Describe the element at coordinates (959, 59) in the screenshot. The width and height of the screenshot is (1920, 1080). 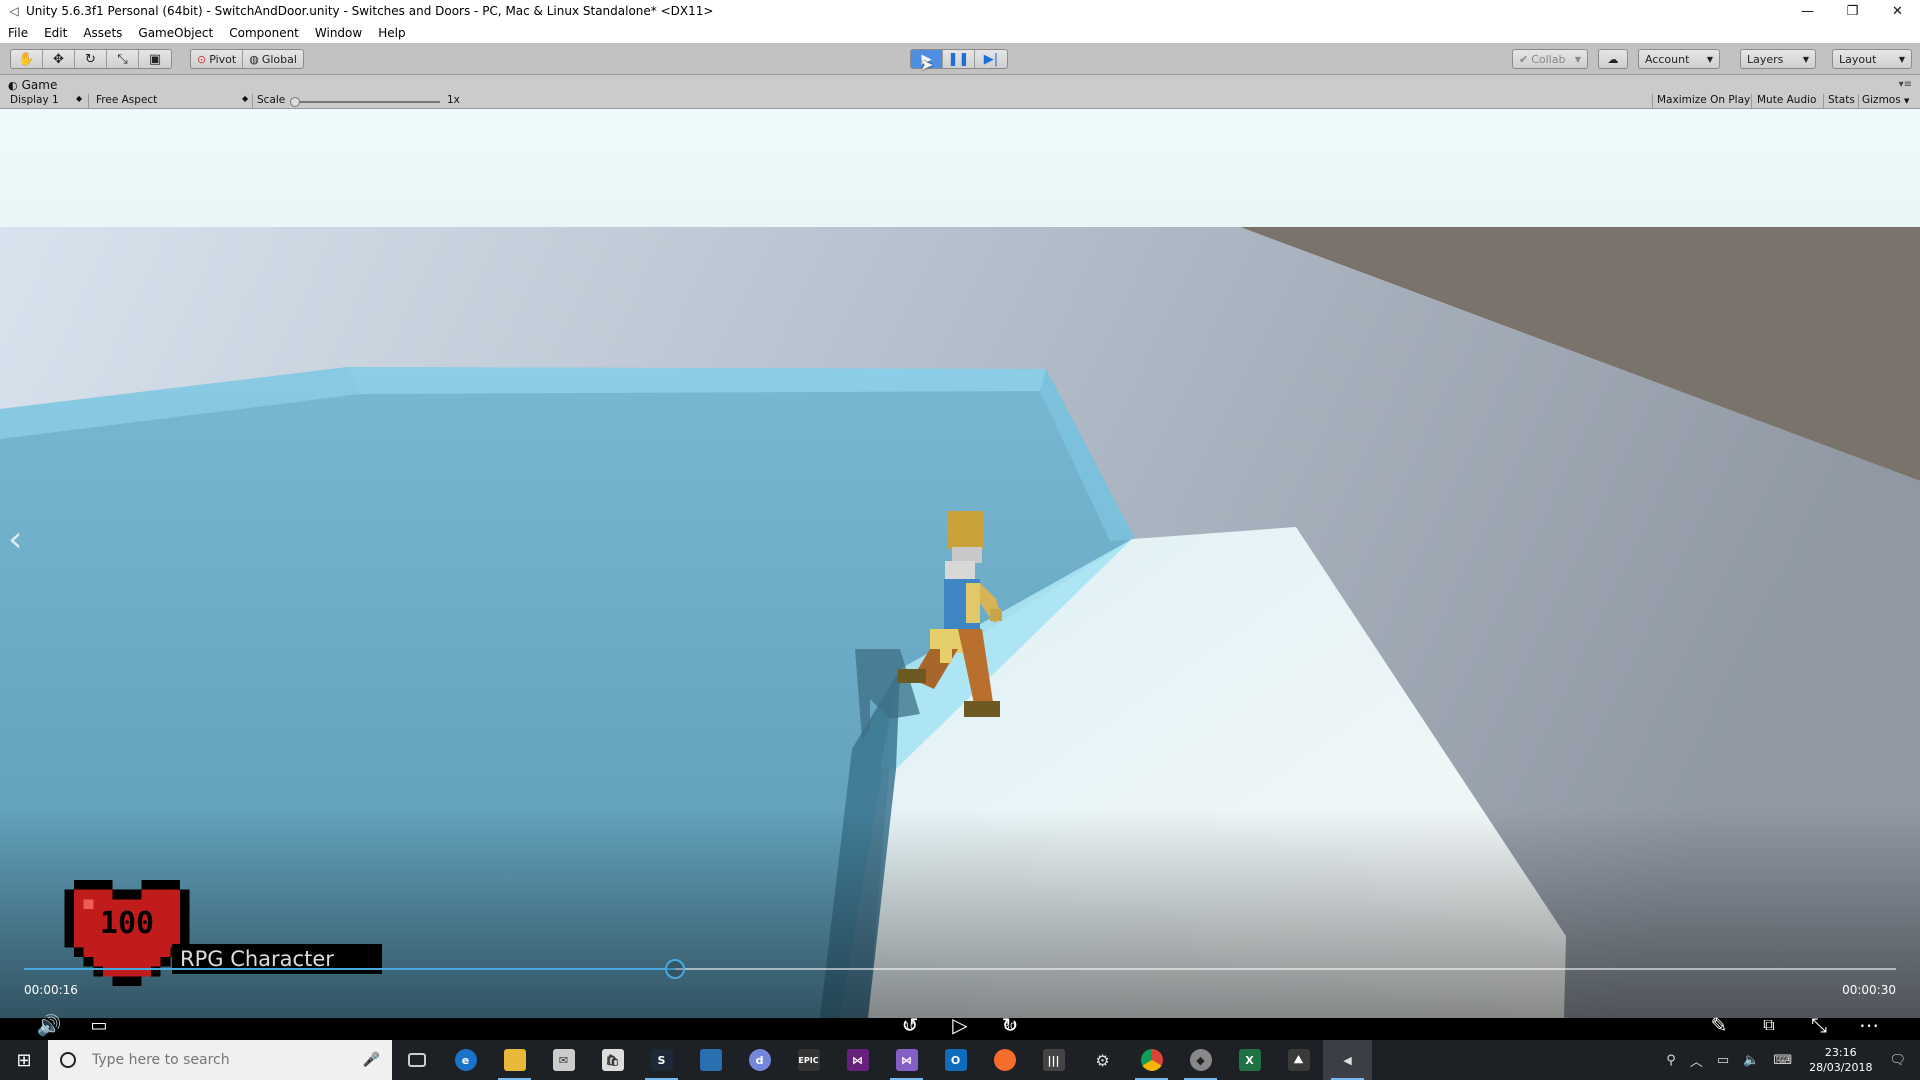
I see `pause-button: ❚❚` at that location.